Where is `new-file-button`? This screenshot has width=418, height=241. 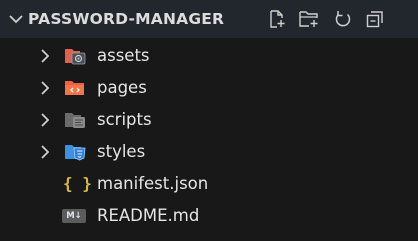
new-file-button is located at coordinates (277, 19).